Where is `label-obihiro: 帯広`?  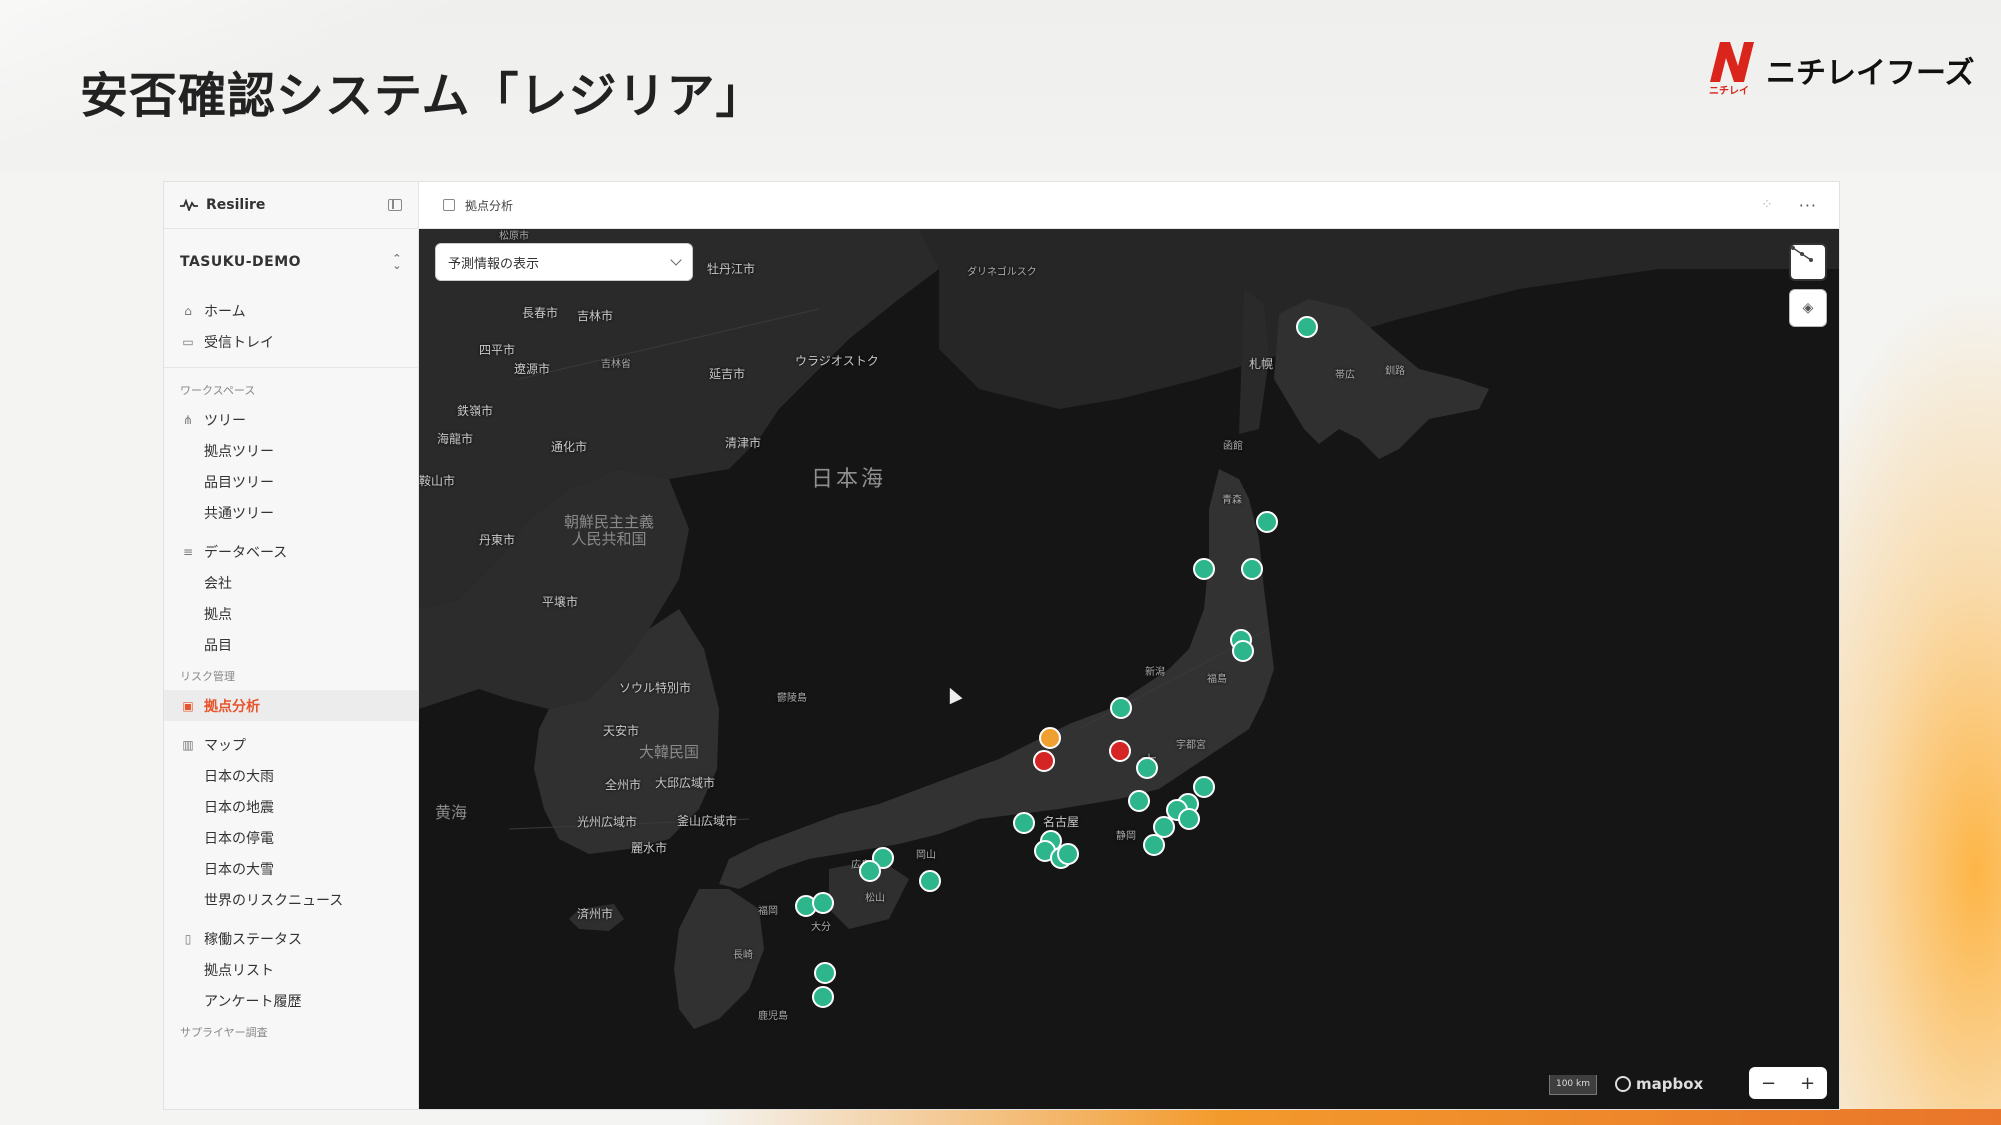
label-obihiro: 帯広 is located at coordinates (1345, 375).